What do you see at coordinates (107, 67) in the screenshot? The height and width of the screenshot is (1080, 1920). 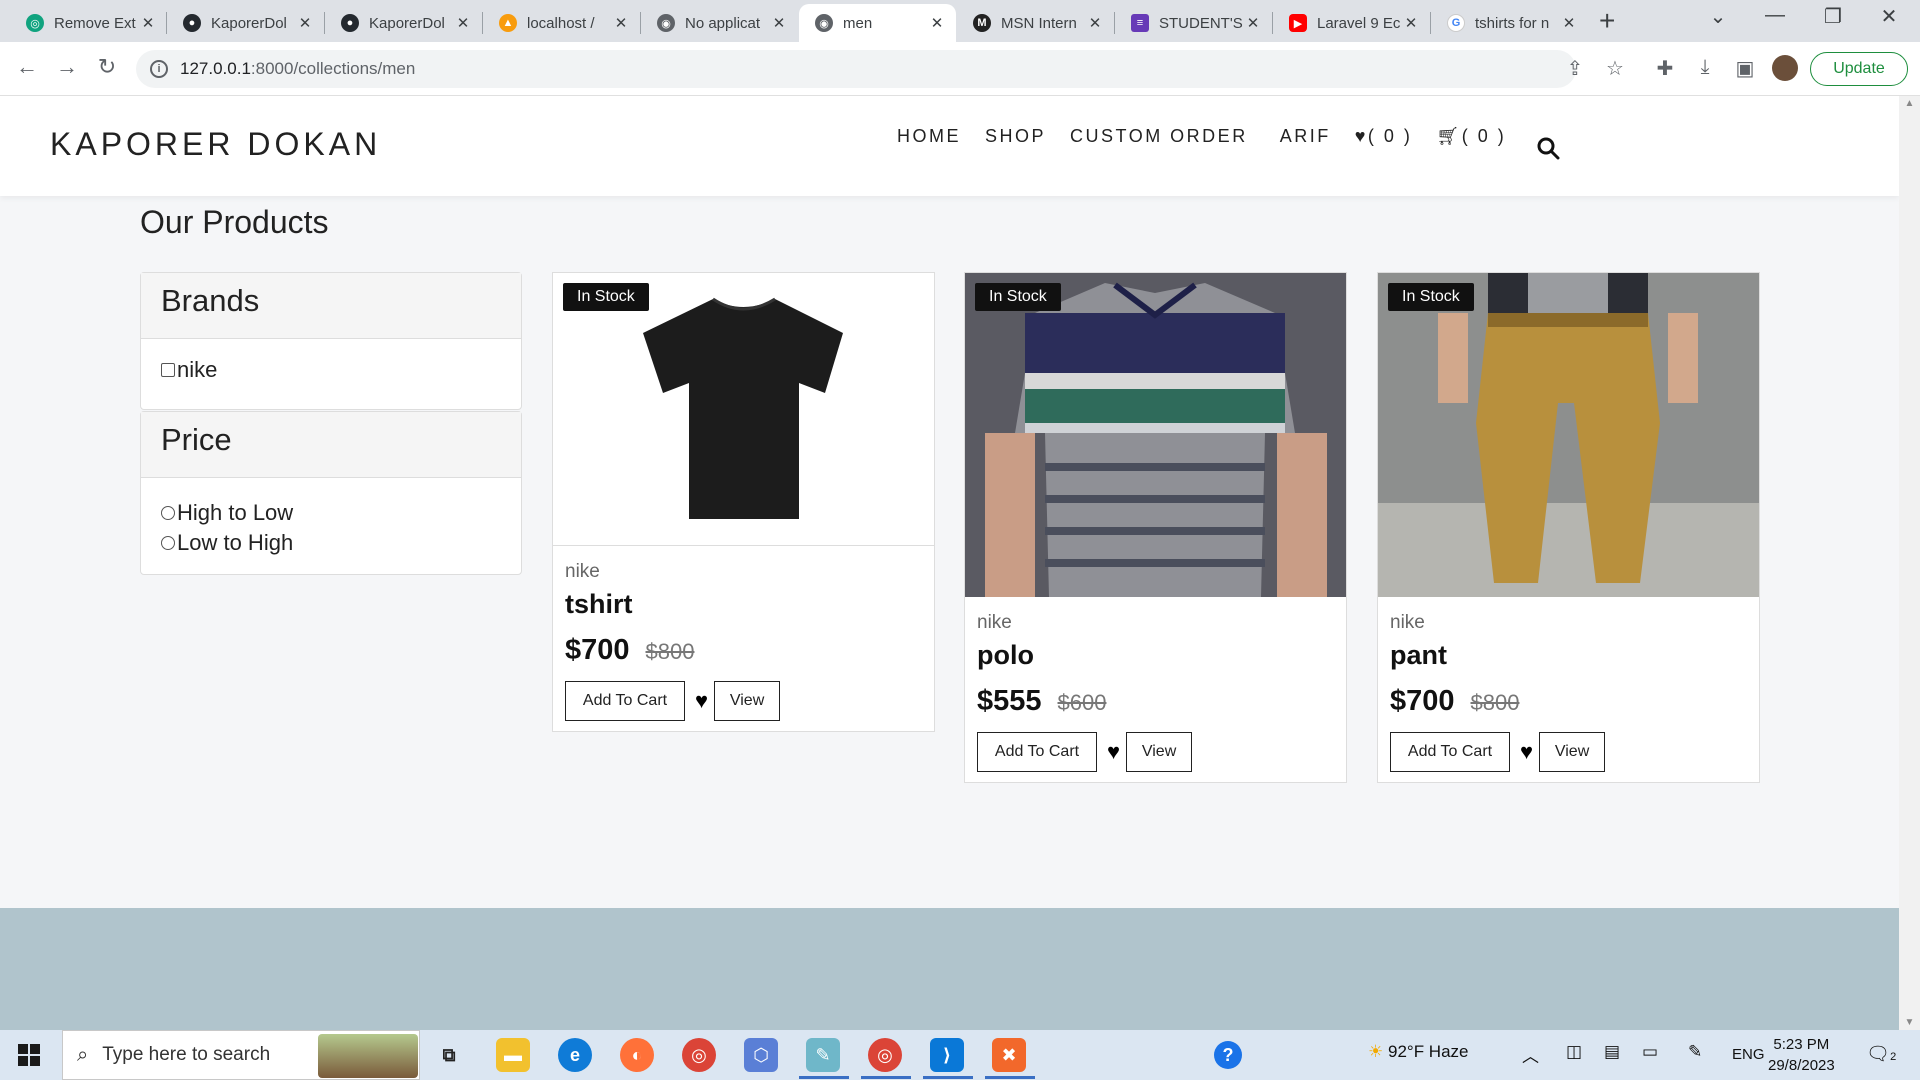 I see `reload-button: ↻` at bounding box center [107, 67].